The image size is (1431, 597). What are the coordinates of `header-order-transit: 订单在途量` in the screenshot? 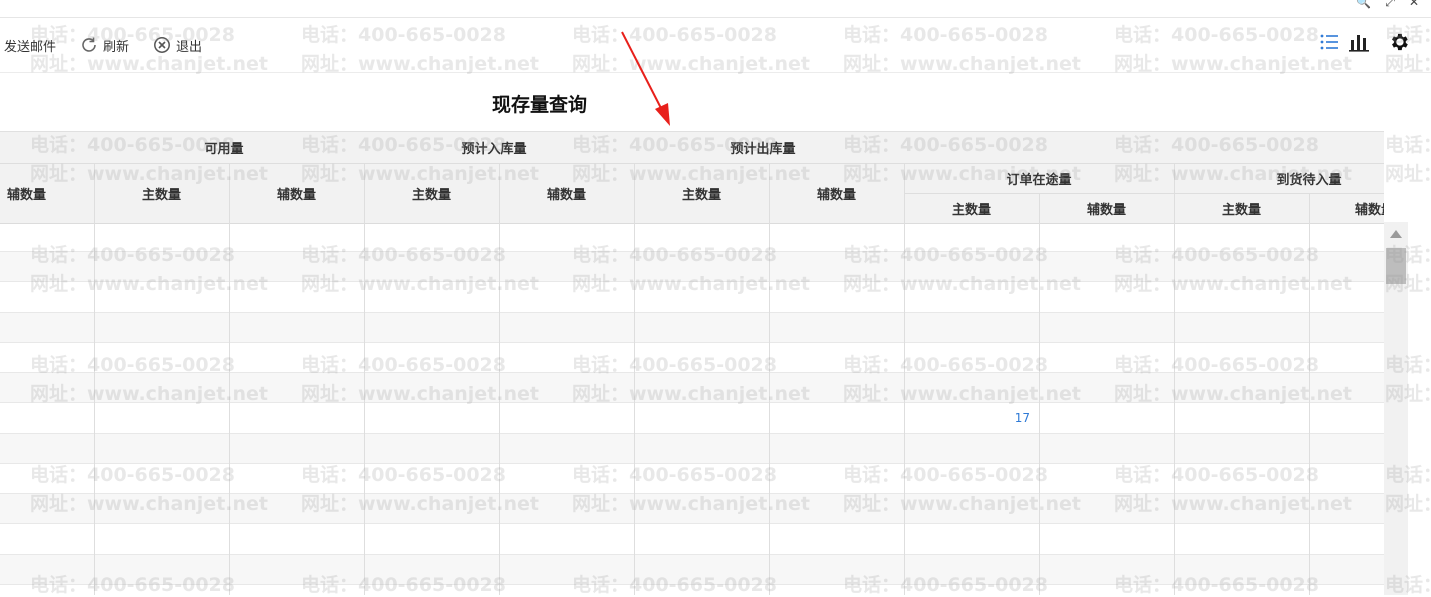 It's located at (1039, 180).